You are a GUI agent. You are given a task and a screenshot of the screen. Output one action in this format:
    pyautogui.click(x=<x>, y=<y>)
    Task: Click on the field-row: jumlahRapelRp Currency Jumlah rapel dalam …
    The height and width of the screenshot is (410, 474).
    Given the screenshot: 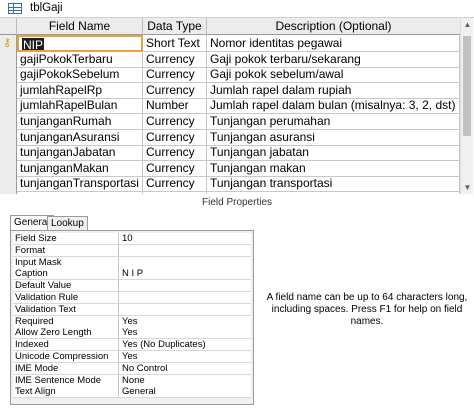 What is the action you would take?
    pyautogui.click(x=230, y=90)
    